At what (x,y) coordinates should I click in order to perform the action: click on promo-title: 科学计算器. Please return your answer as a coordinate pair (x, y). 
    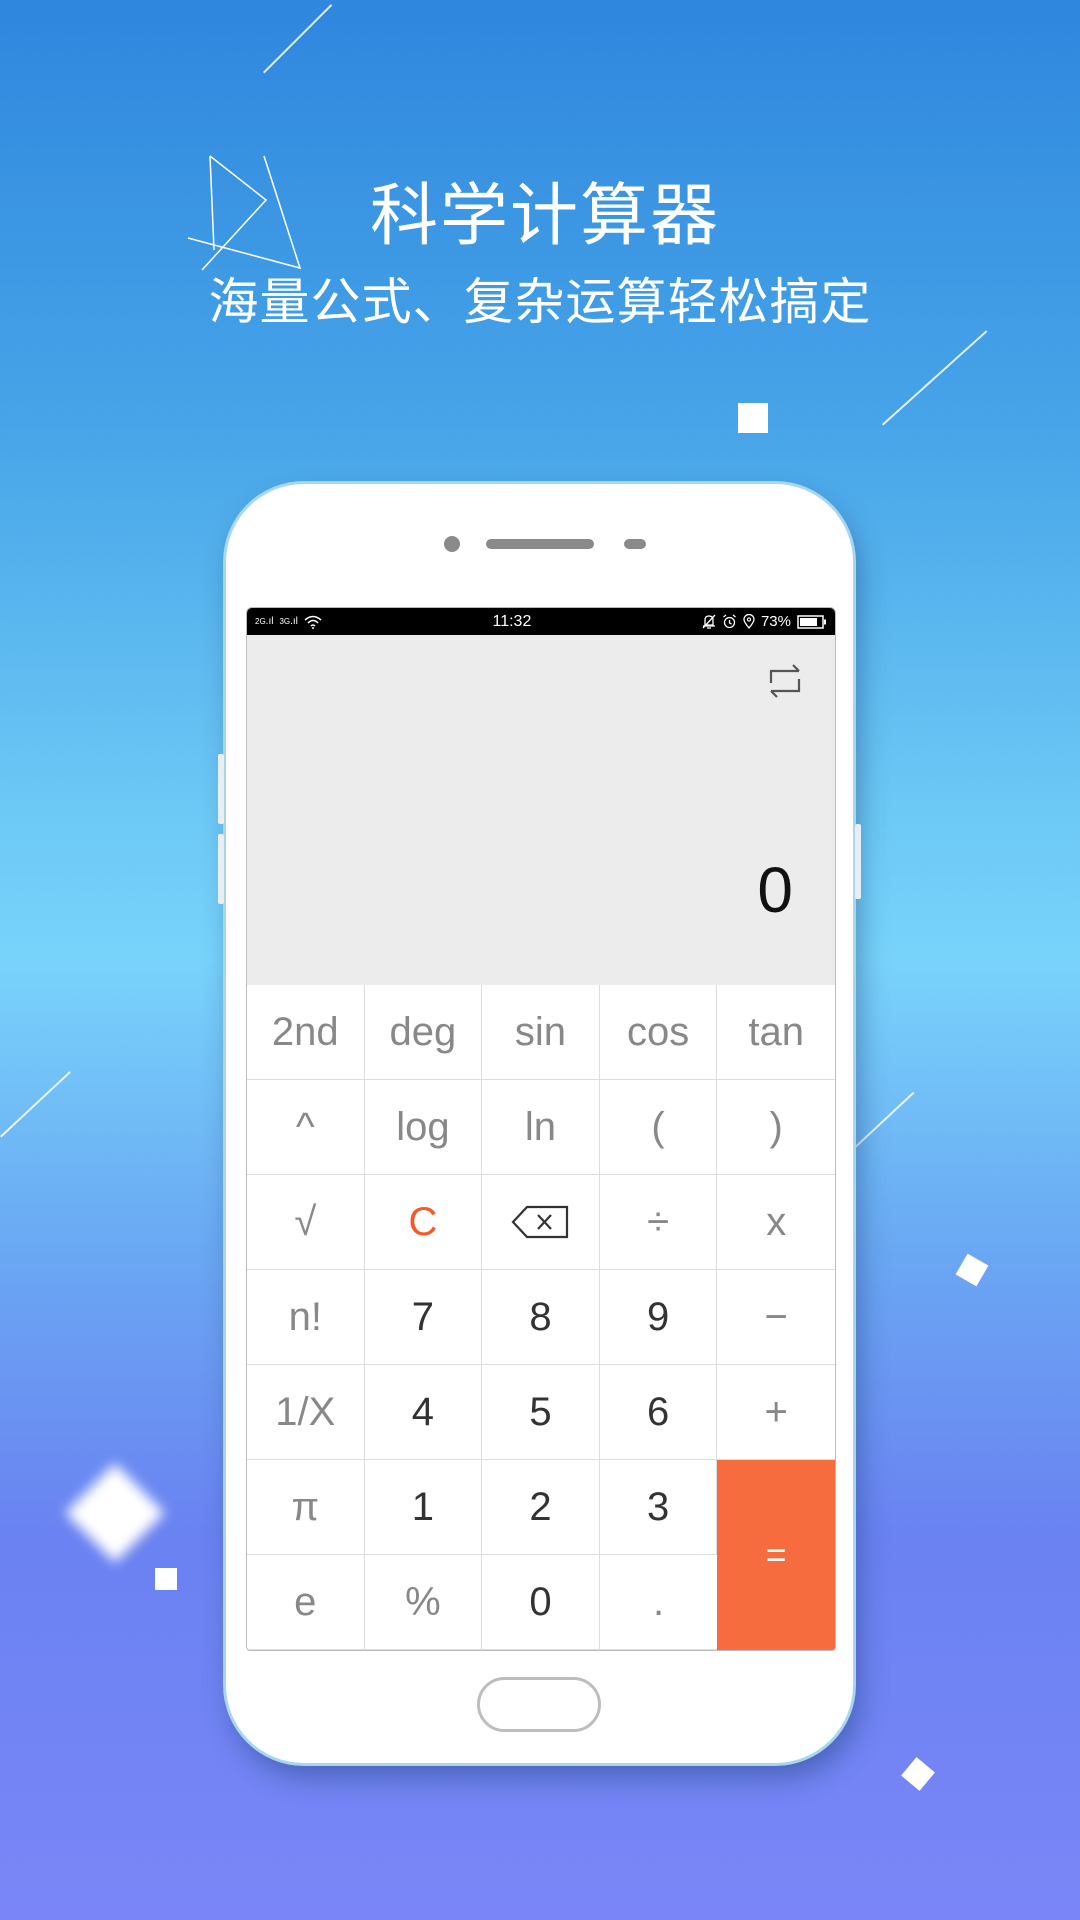
    Looking at the image, I should click on (544, 216).